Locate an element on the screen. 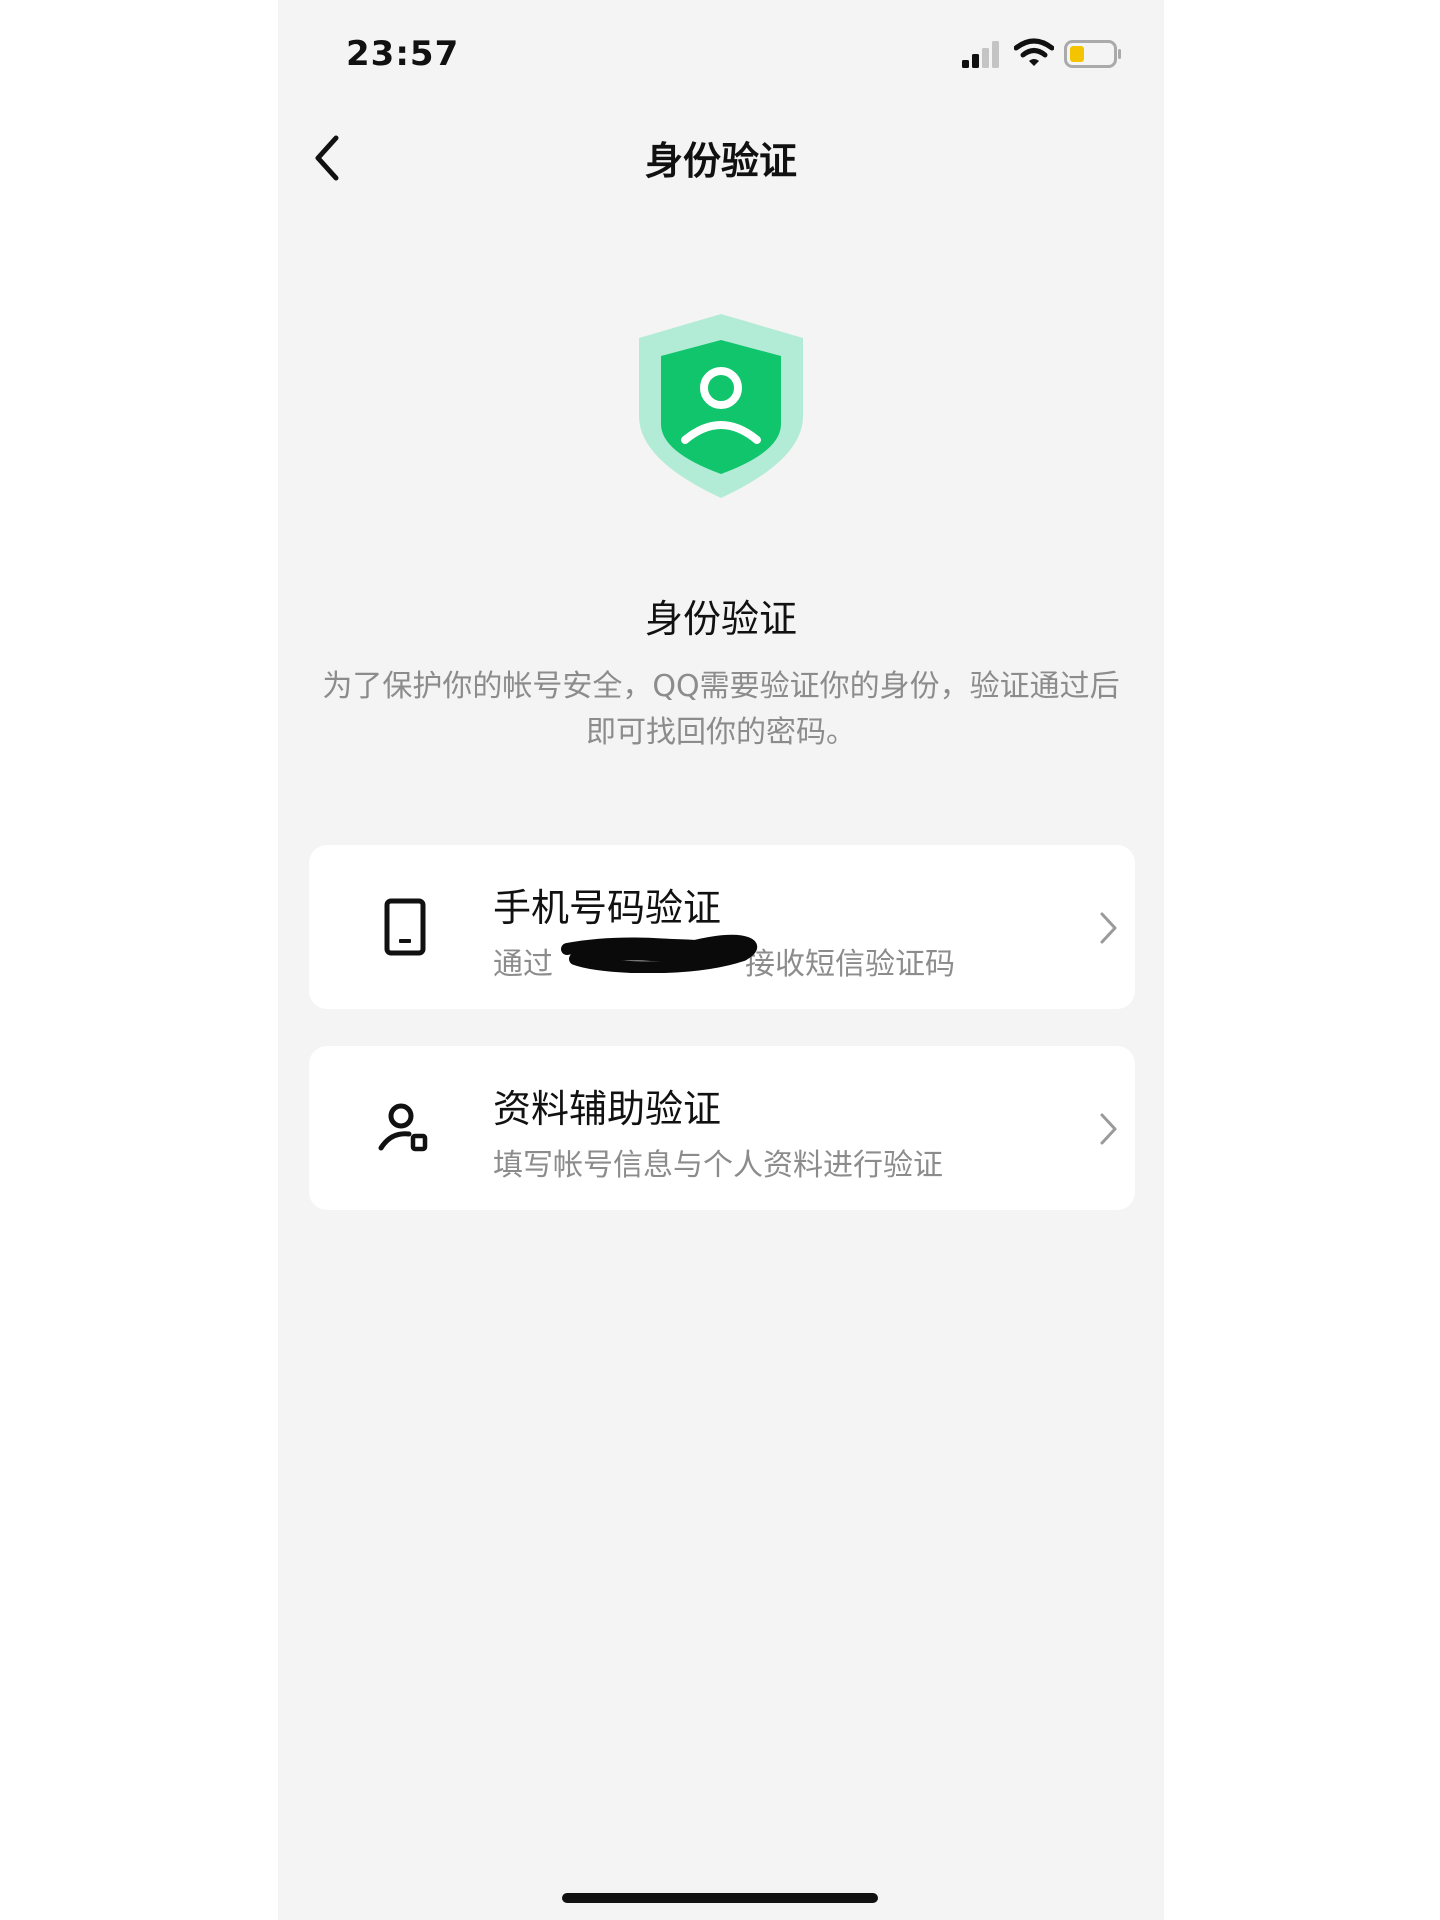  phone-icon is located at coordinates (405, 927).